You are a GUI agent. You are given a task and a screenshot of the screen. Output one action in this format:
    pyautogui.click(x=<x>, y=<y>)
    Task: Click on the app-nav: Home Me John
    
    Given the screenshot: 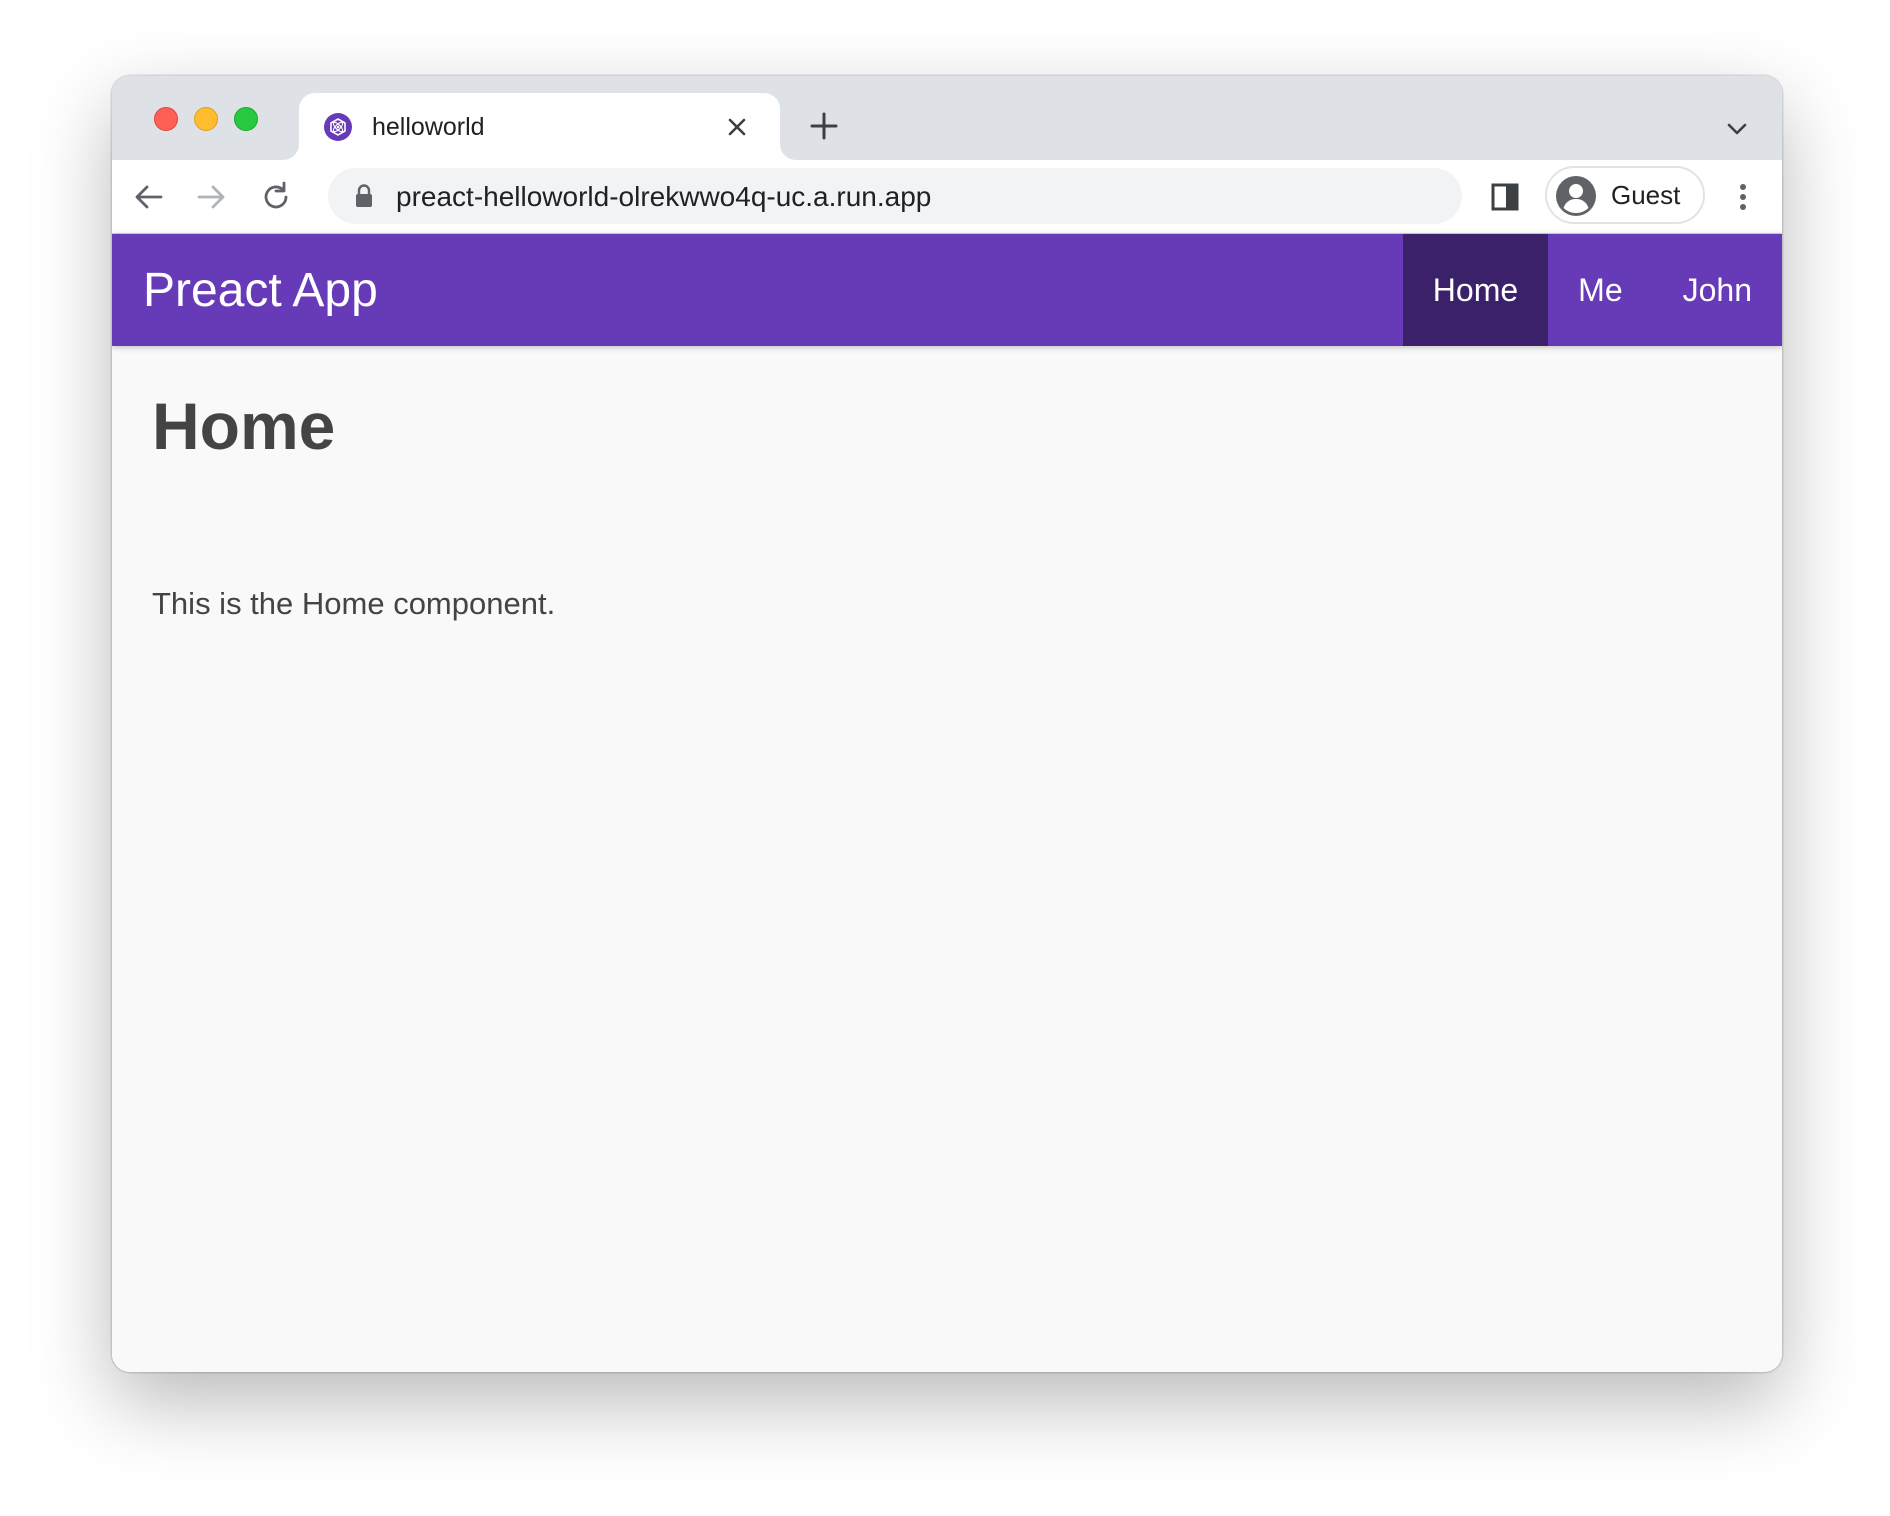 What is the action you would take?
    pyautogui.click(x=1592, y=290)
    